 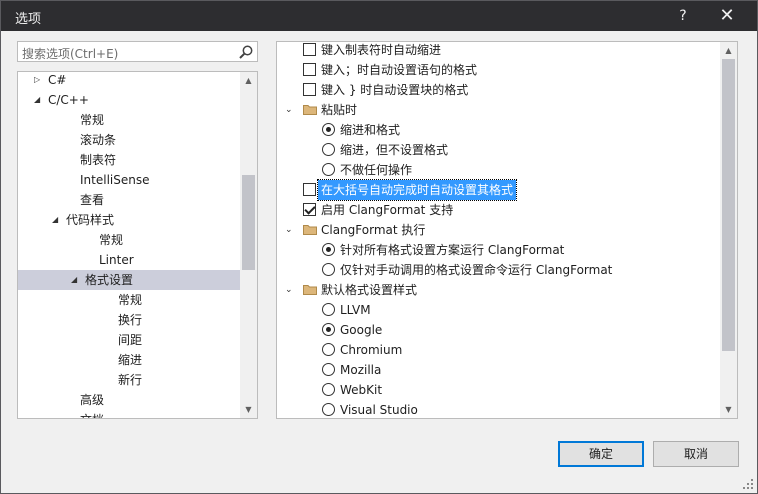 I want to click on resize-grip-icon, so click(x=748, y=484).